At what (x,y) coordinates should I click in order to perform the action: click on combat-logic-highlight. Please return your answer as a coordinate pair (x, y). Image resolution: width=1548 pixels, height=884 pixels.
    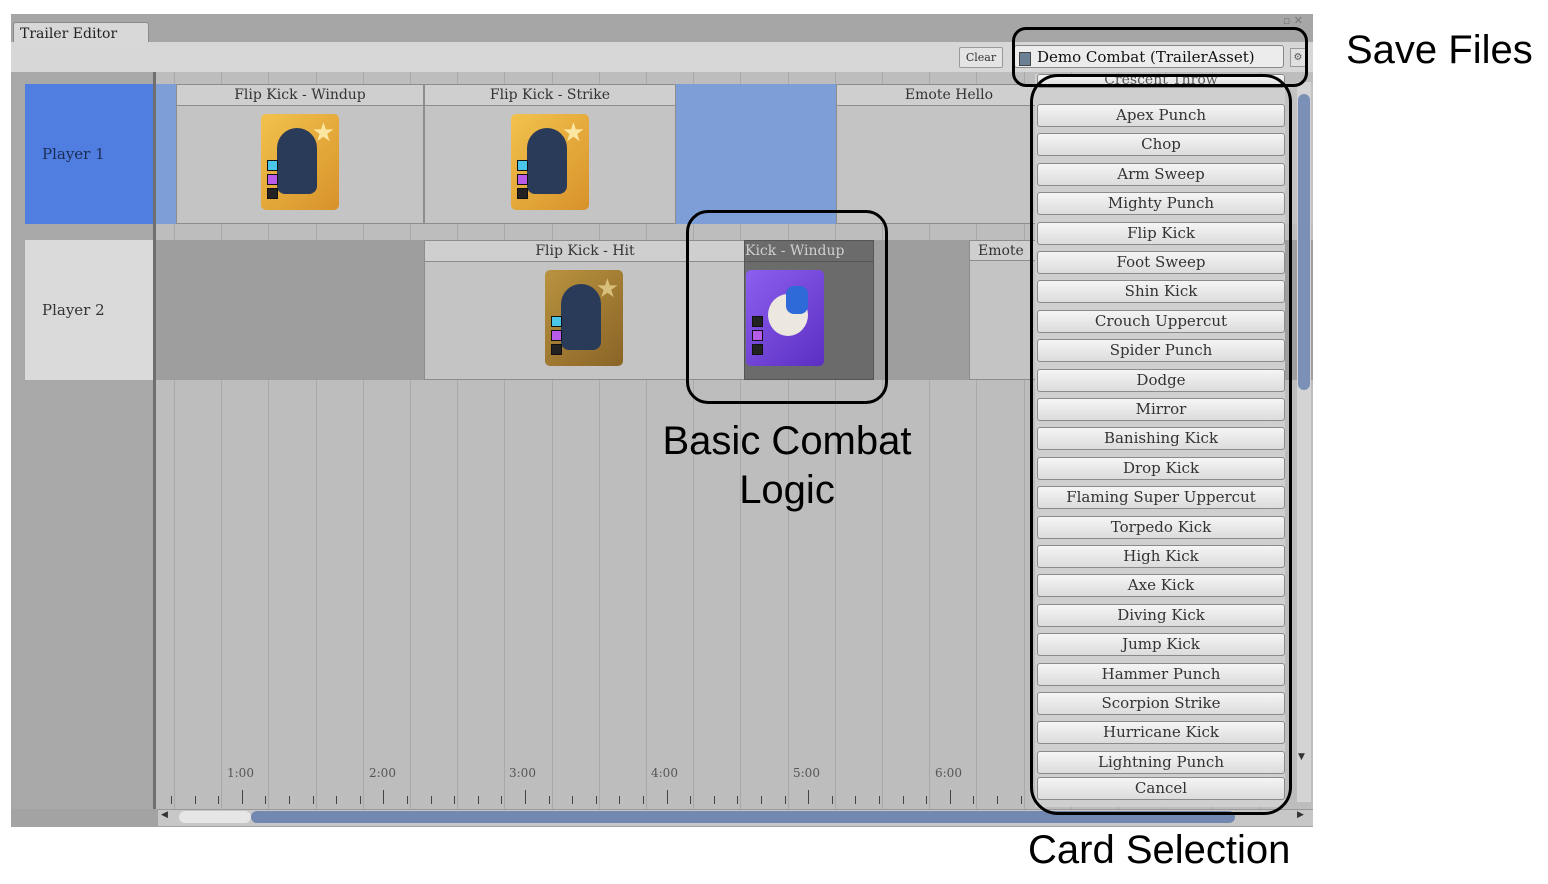
    Looking at the image, I should click on (787, 307).